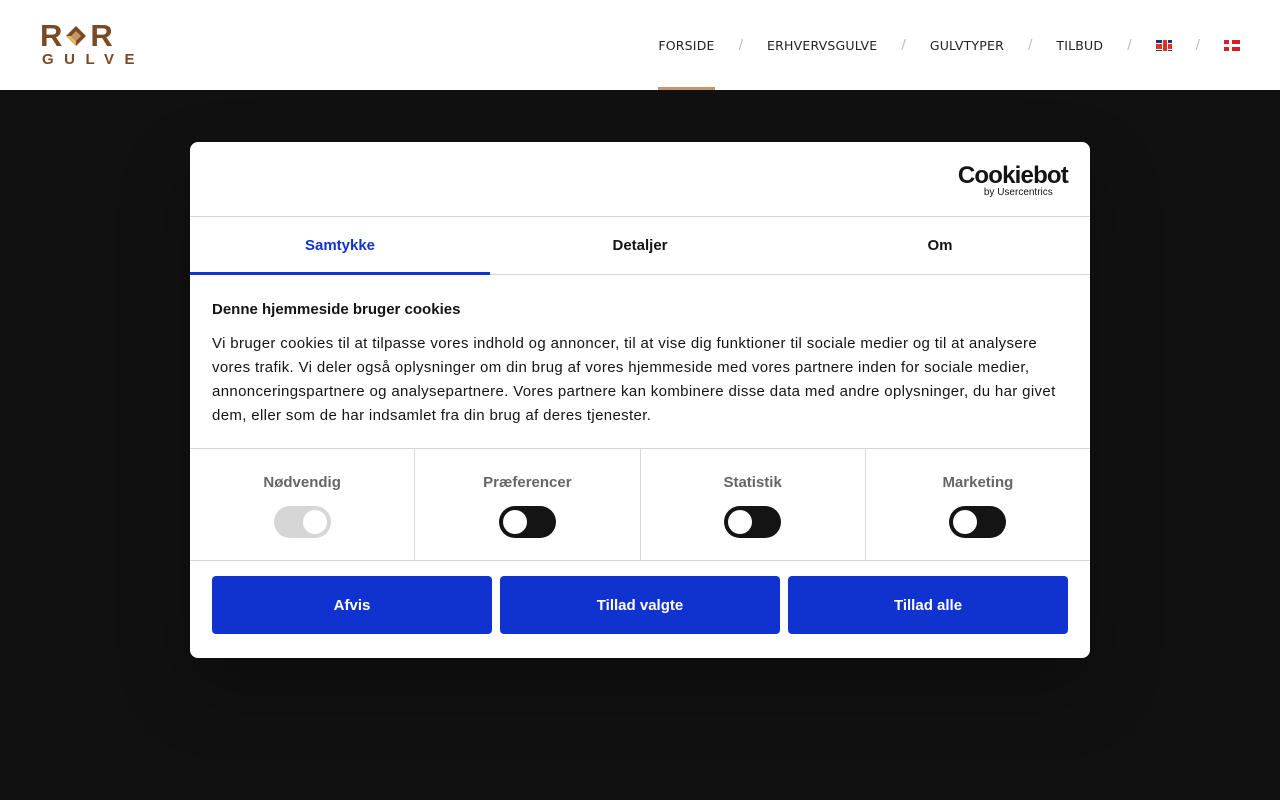 The width and height of the screenshot is (1280, 800). Describe the element at coordinates (978, 482) in the screenshot. I see `toggle-label: Marketing` at that location.